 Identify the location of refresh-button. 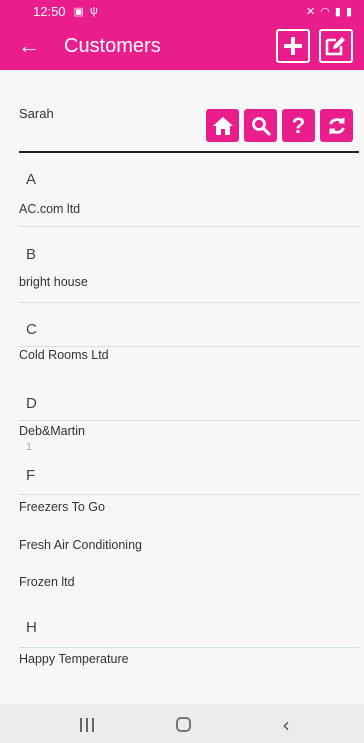
(336, 125).